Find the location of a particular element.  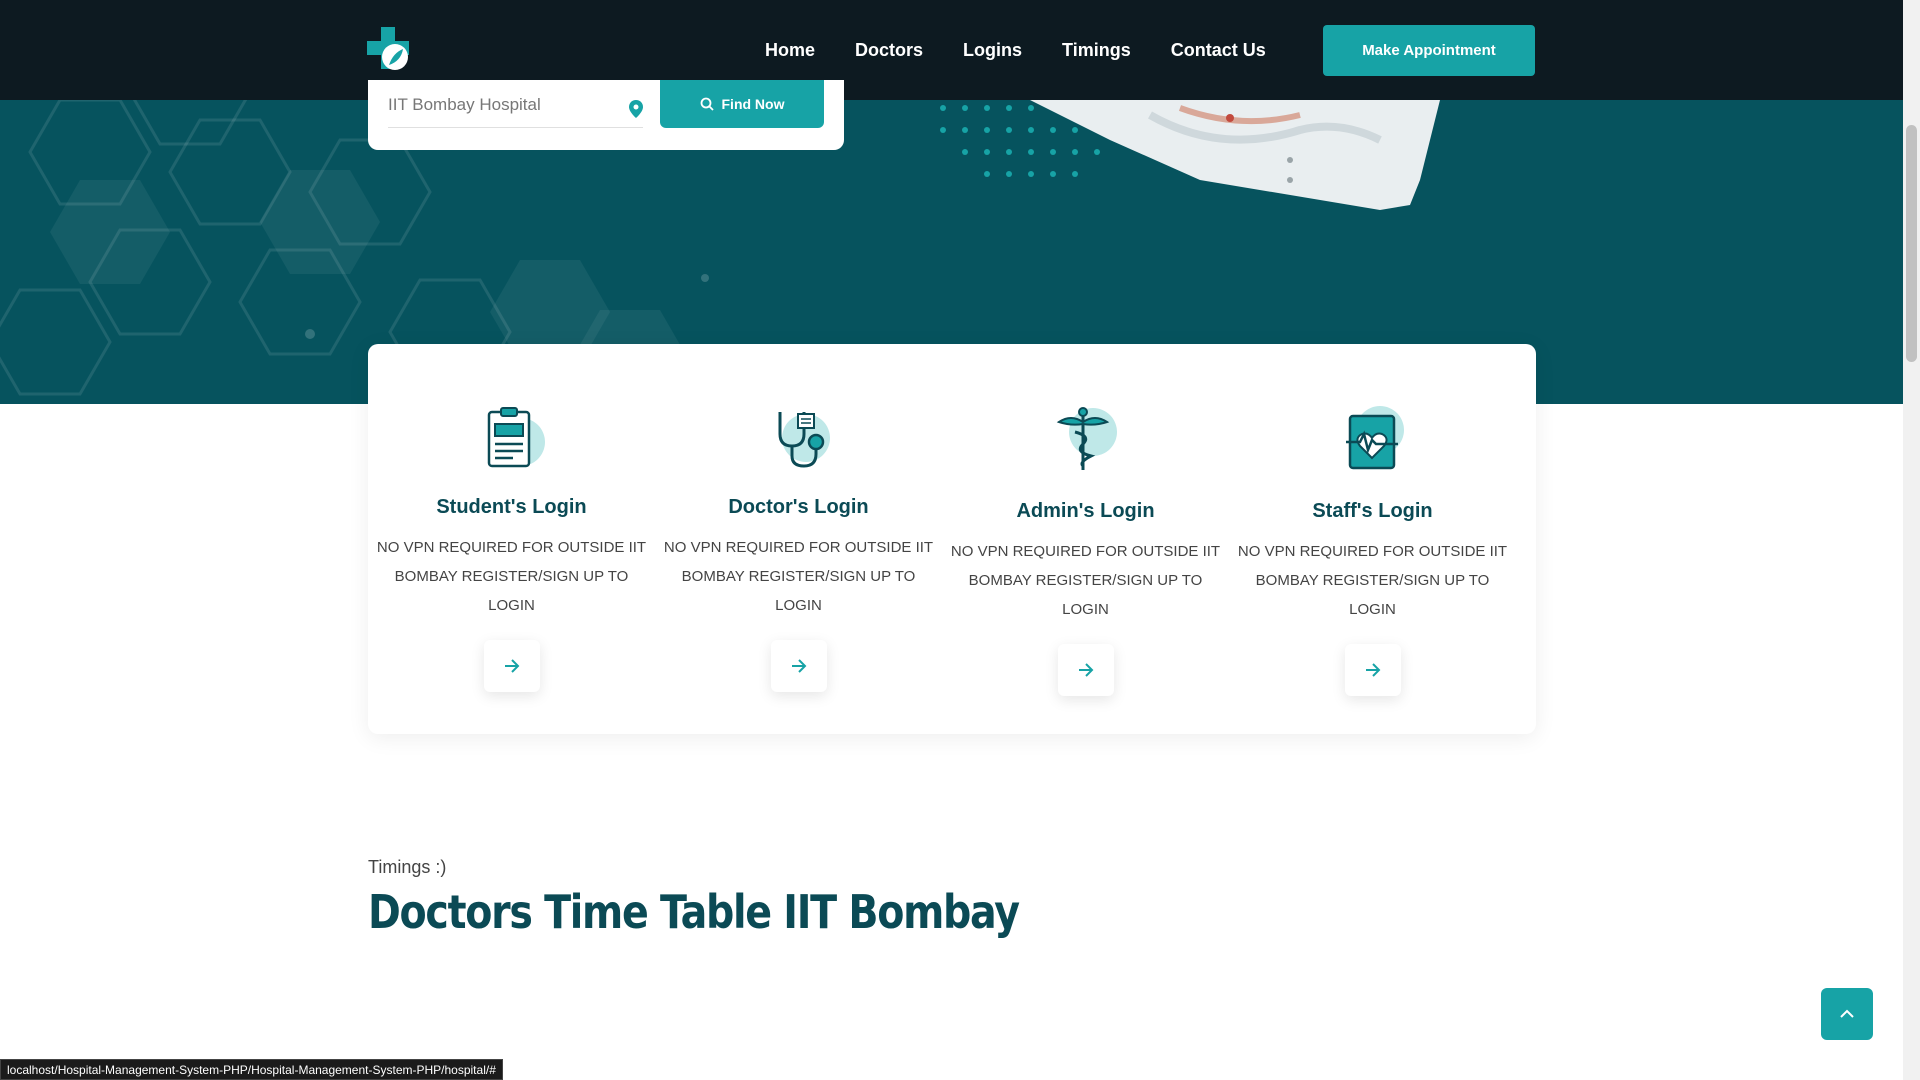

student-login-arrow-button is located at coordinates (511, 666).